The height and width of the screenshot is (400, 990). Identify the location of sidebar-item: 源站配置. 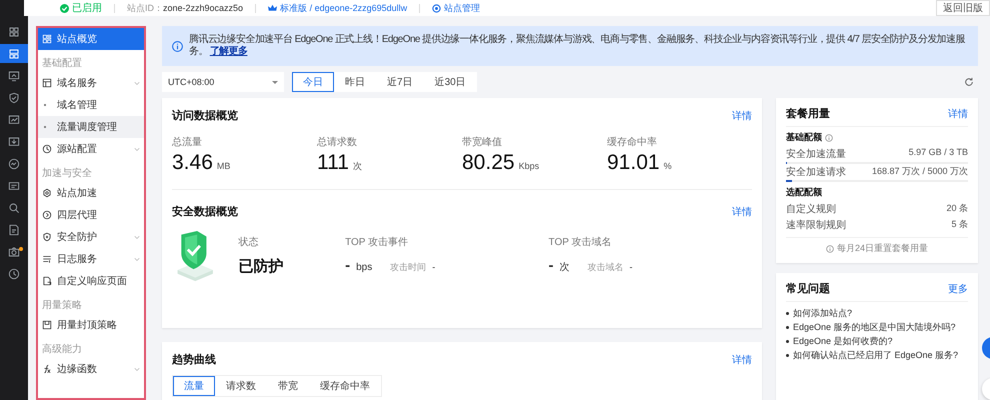
(91, 149).